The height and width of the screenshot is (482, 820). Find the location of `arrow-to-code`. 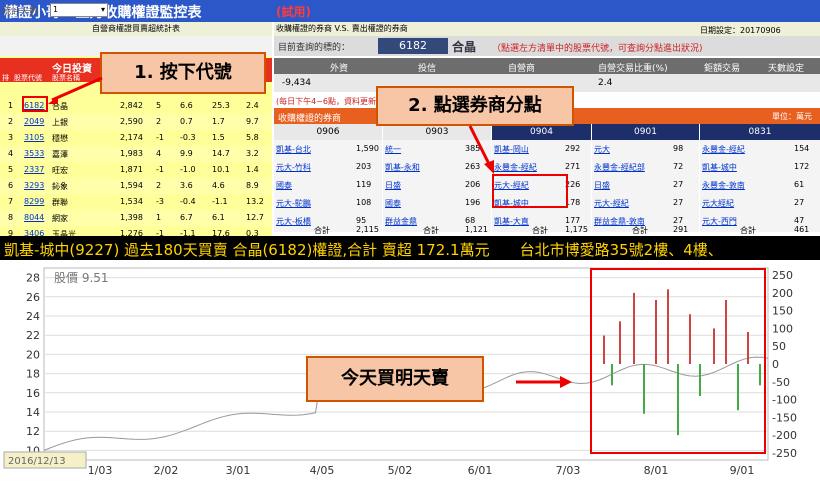

arrow-to-code is located at coordinates (77, 89).